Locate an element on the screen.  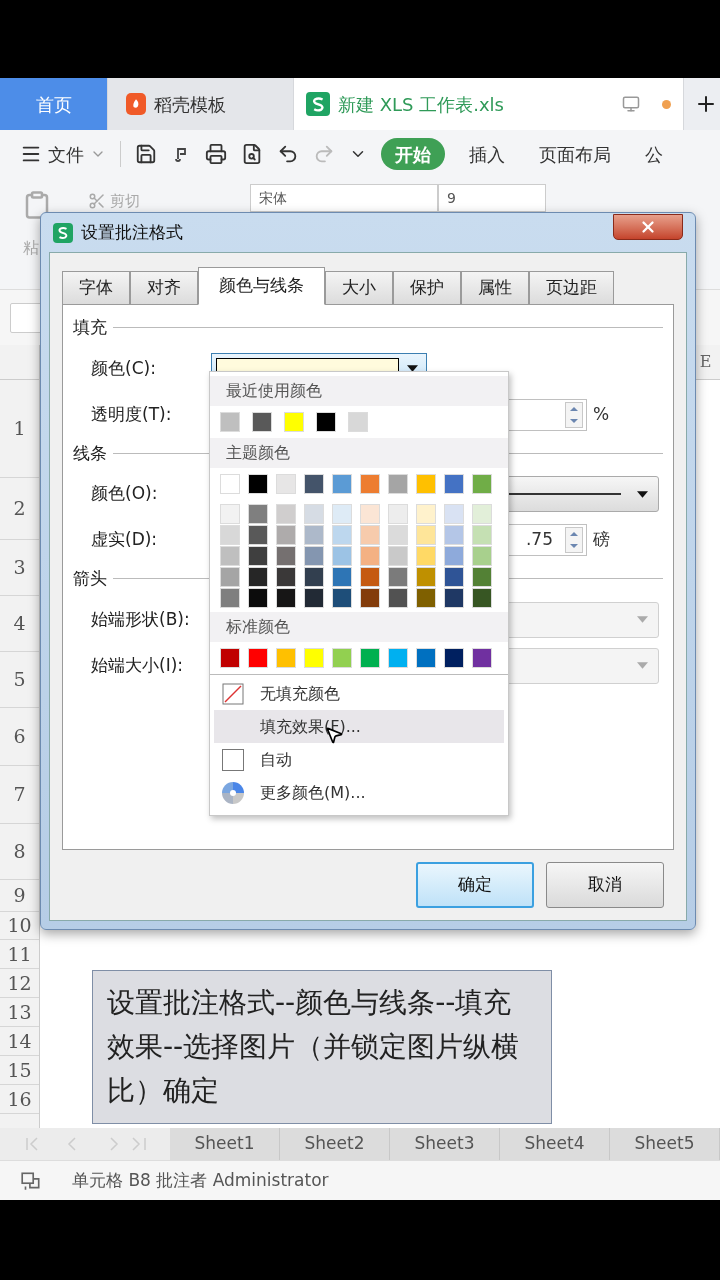
row-header: 1 is located at coordinates (19, 429).